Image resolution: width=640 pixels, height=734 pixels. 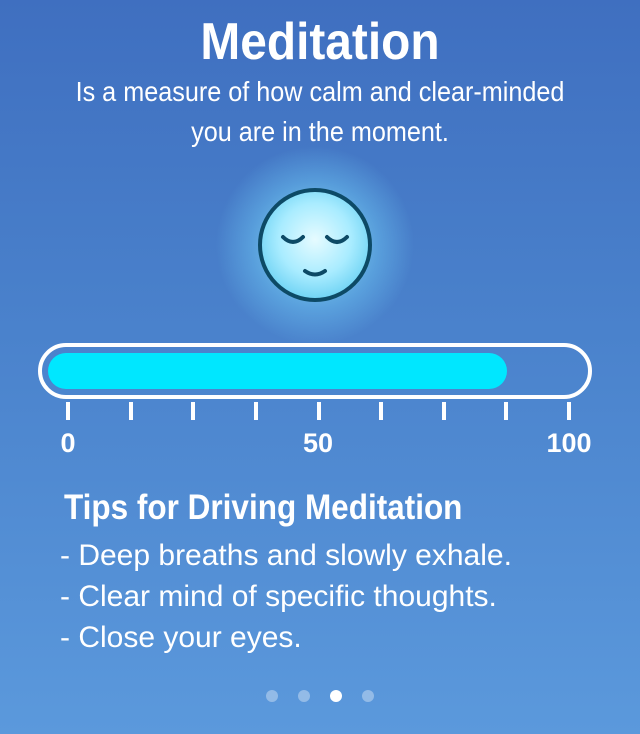 I want to click on tip-item: - Clear mind of specific thoughts., so click(x=278, y=596).